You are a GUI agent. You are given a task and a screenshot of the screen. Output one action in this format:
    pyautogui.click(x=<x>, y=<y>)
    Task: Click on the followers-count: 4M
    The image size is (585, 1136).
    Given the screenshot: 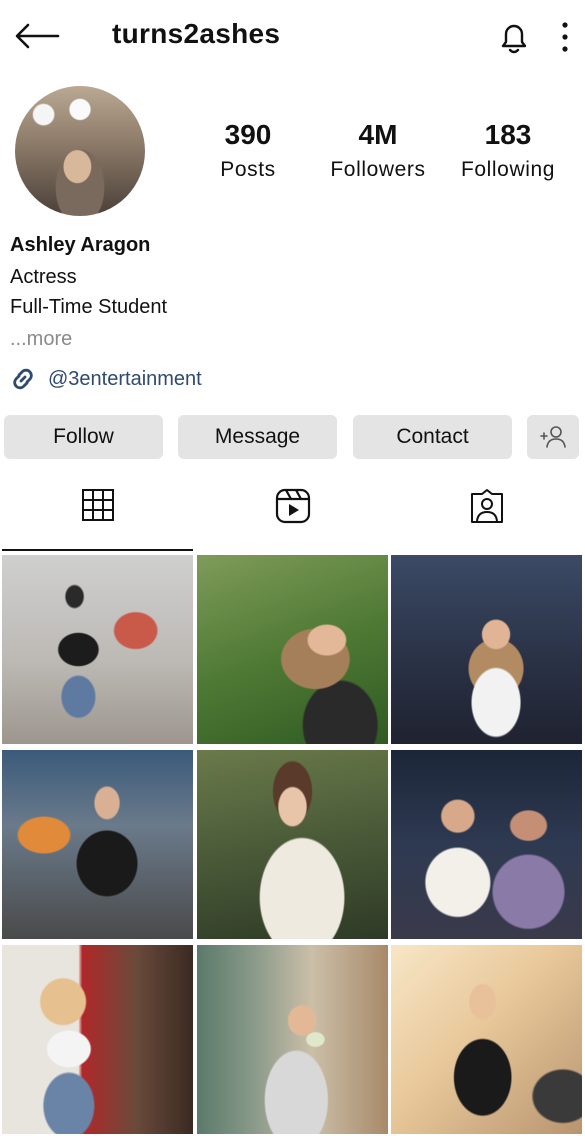 What is the action you would take?
    pyautogui.click(x=378, y=134)
    